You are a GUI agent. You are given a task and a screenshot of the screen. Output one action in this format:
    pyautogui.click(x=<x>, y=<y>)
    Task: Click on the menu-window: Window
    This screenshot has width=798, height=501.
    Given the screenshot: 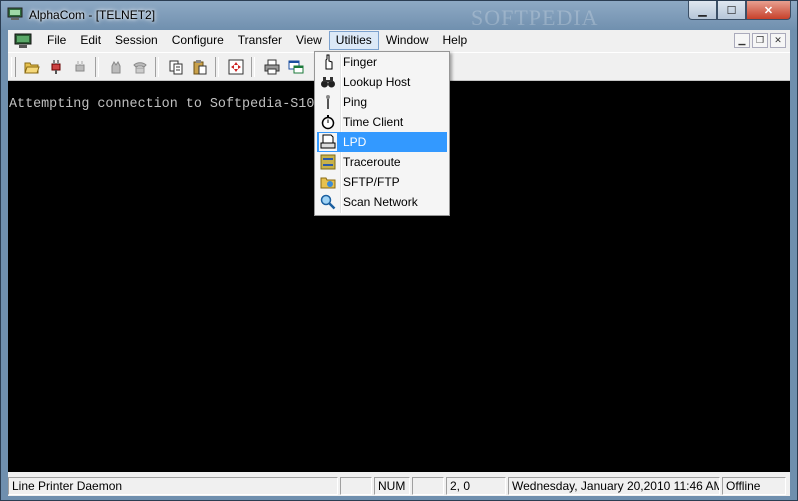 What is the action you would take?
    pyautogui.click(x=407, y=40)
    